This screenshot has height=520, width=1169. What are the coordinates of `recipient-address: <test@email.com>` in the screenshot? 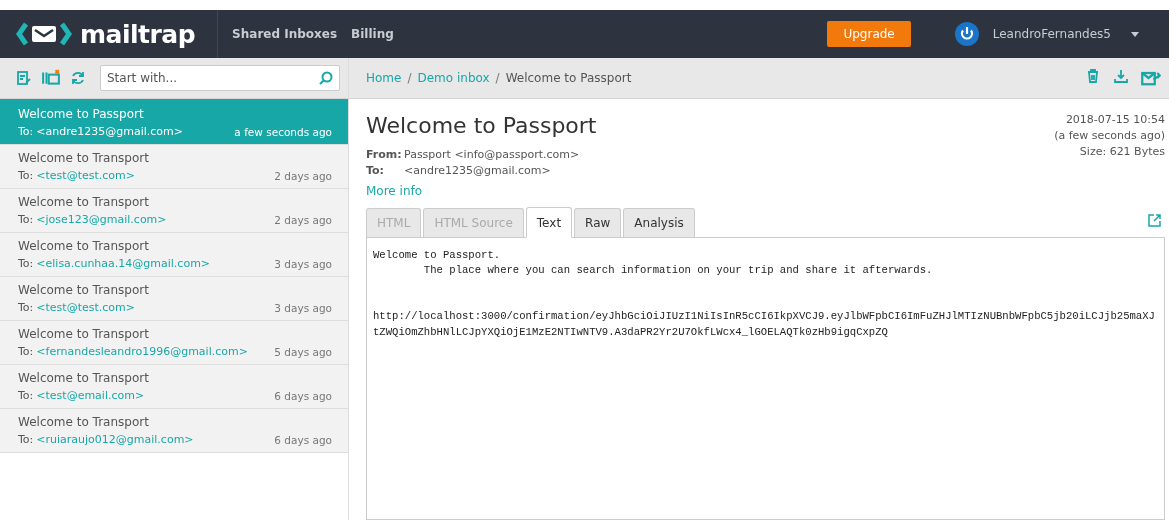 It's located at (90, 395).